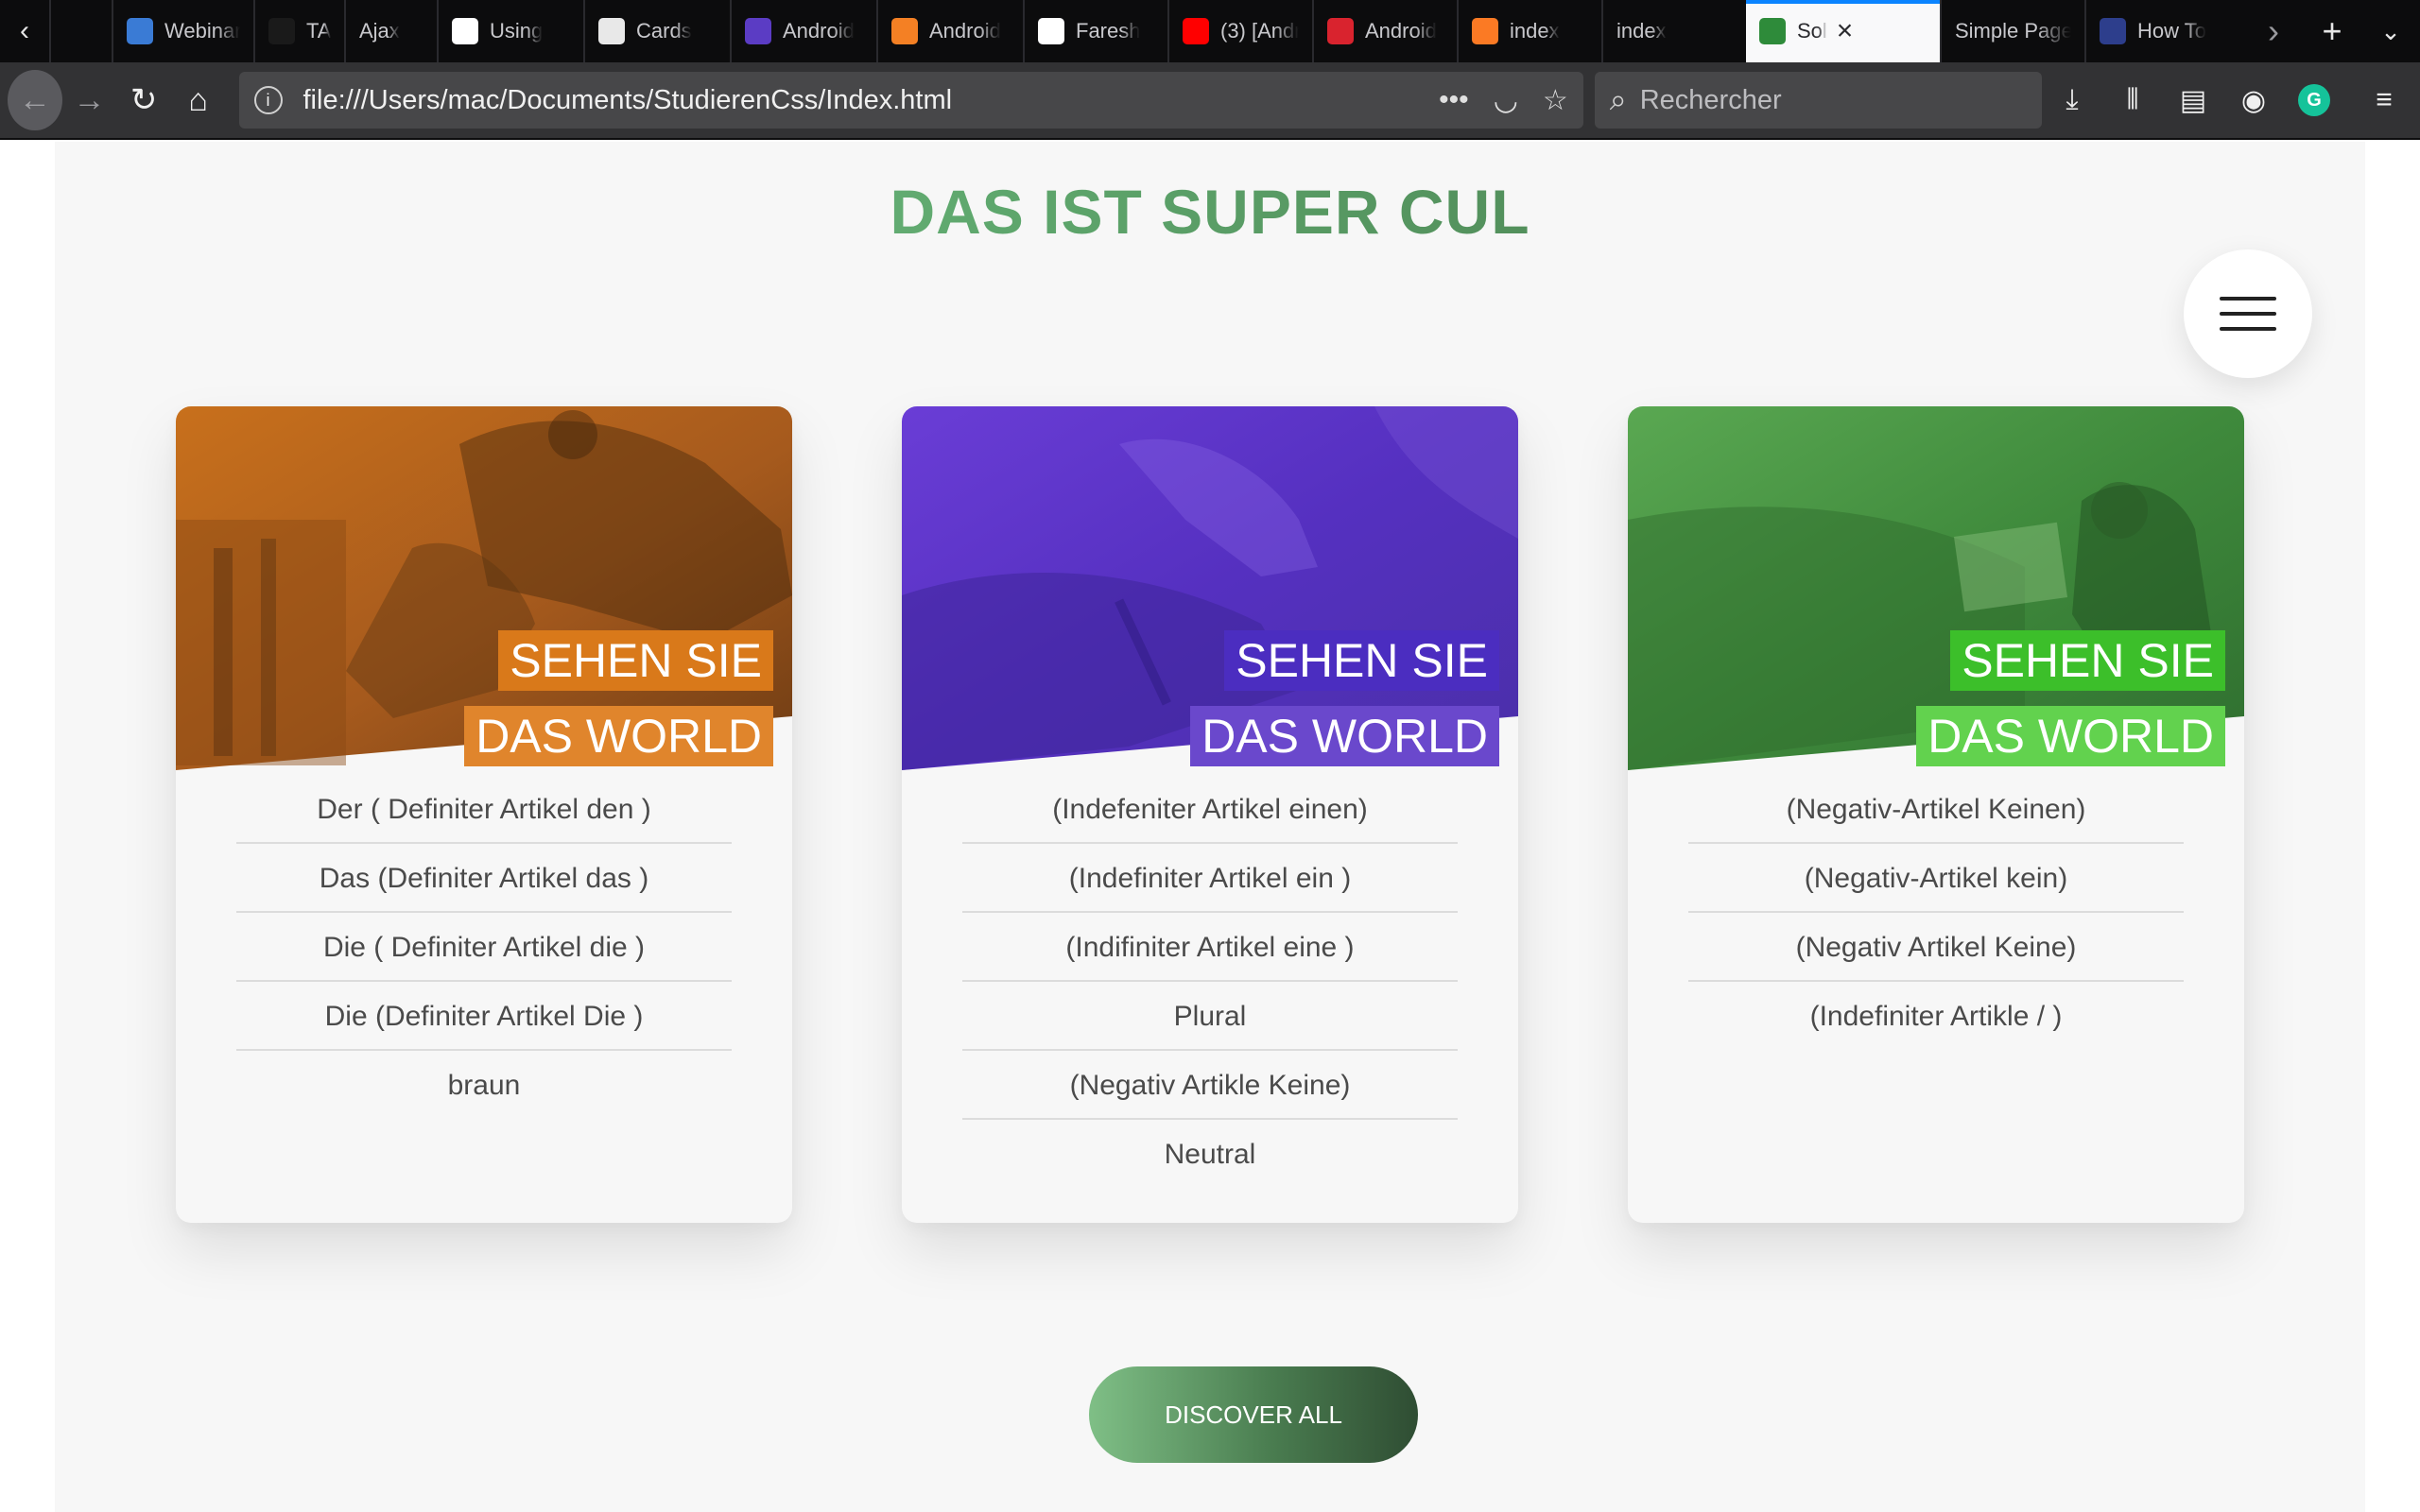 This screenshot has height=1512, width=2420. Describe the element at coordinates (2253, 100) in the screenshot. I see `account-icon: ◉` at that location.